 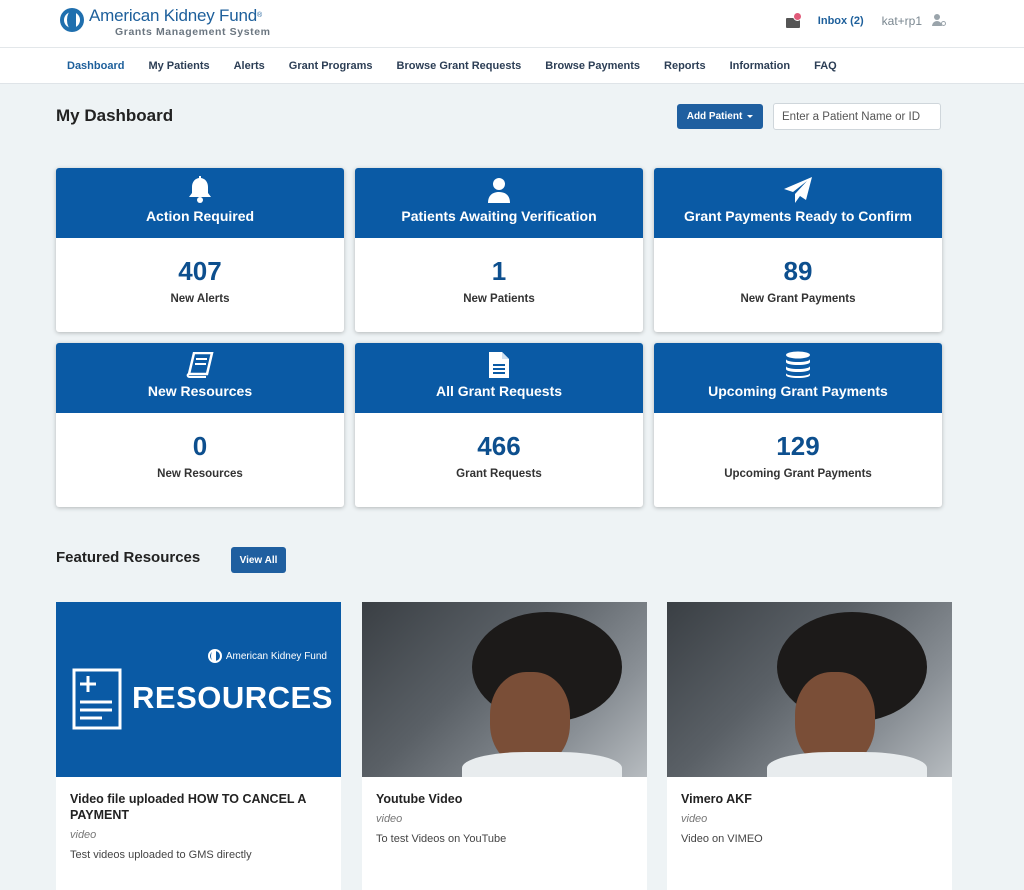 I want to click on user-settings-icon, so click(x=939, y=21).